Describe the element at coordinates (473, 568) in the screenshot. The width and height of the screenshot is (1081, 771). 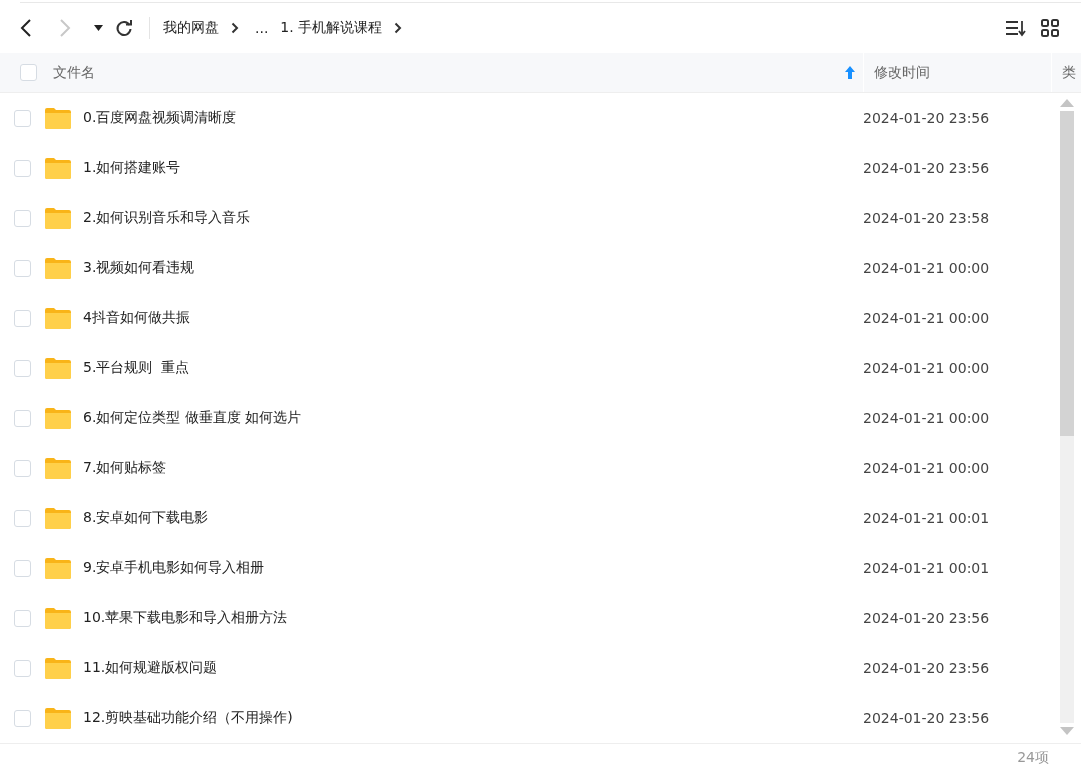
I see `file-name: 9.安卓手机电影如何导入相册` at that location.